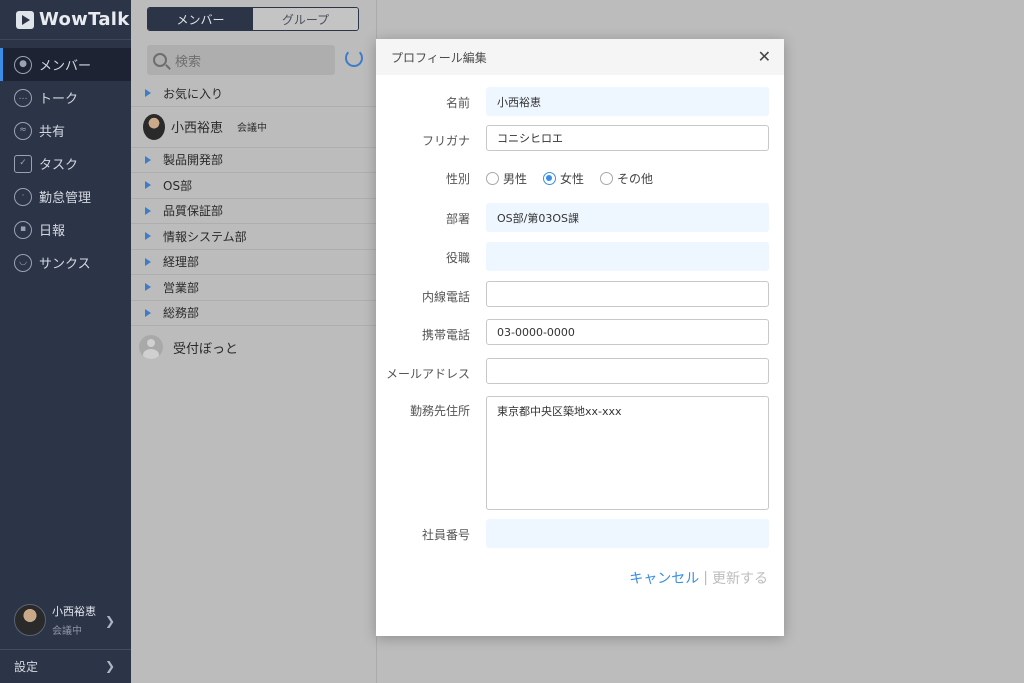  What do you see at coordinates (439, 411) in the screenshot?
I see `address-label: 勤務先住所` at bounding box center [439, 411].